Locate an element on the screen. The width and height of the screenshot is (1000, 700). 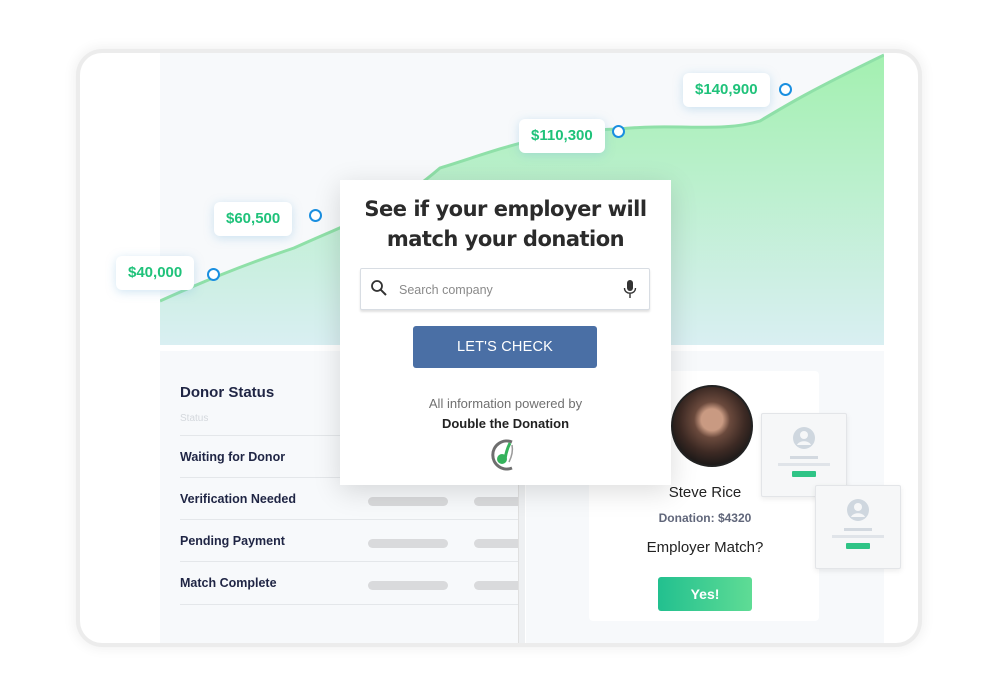
status-row: Pending Payment is located at coordinates (352, 540).